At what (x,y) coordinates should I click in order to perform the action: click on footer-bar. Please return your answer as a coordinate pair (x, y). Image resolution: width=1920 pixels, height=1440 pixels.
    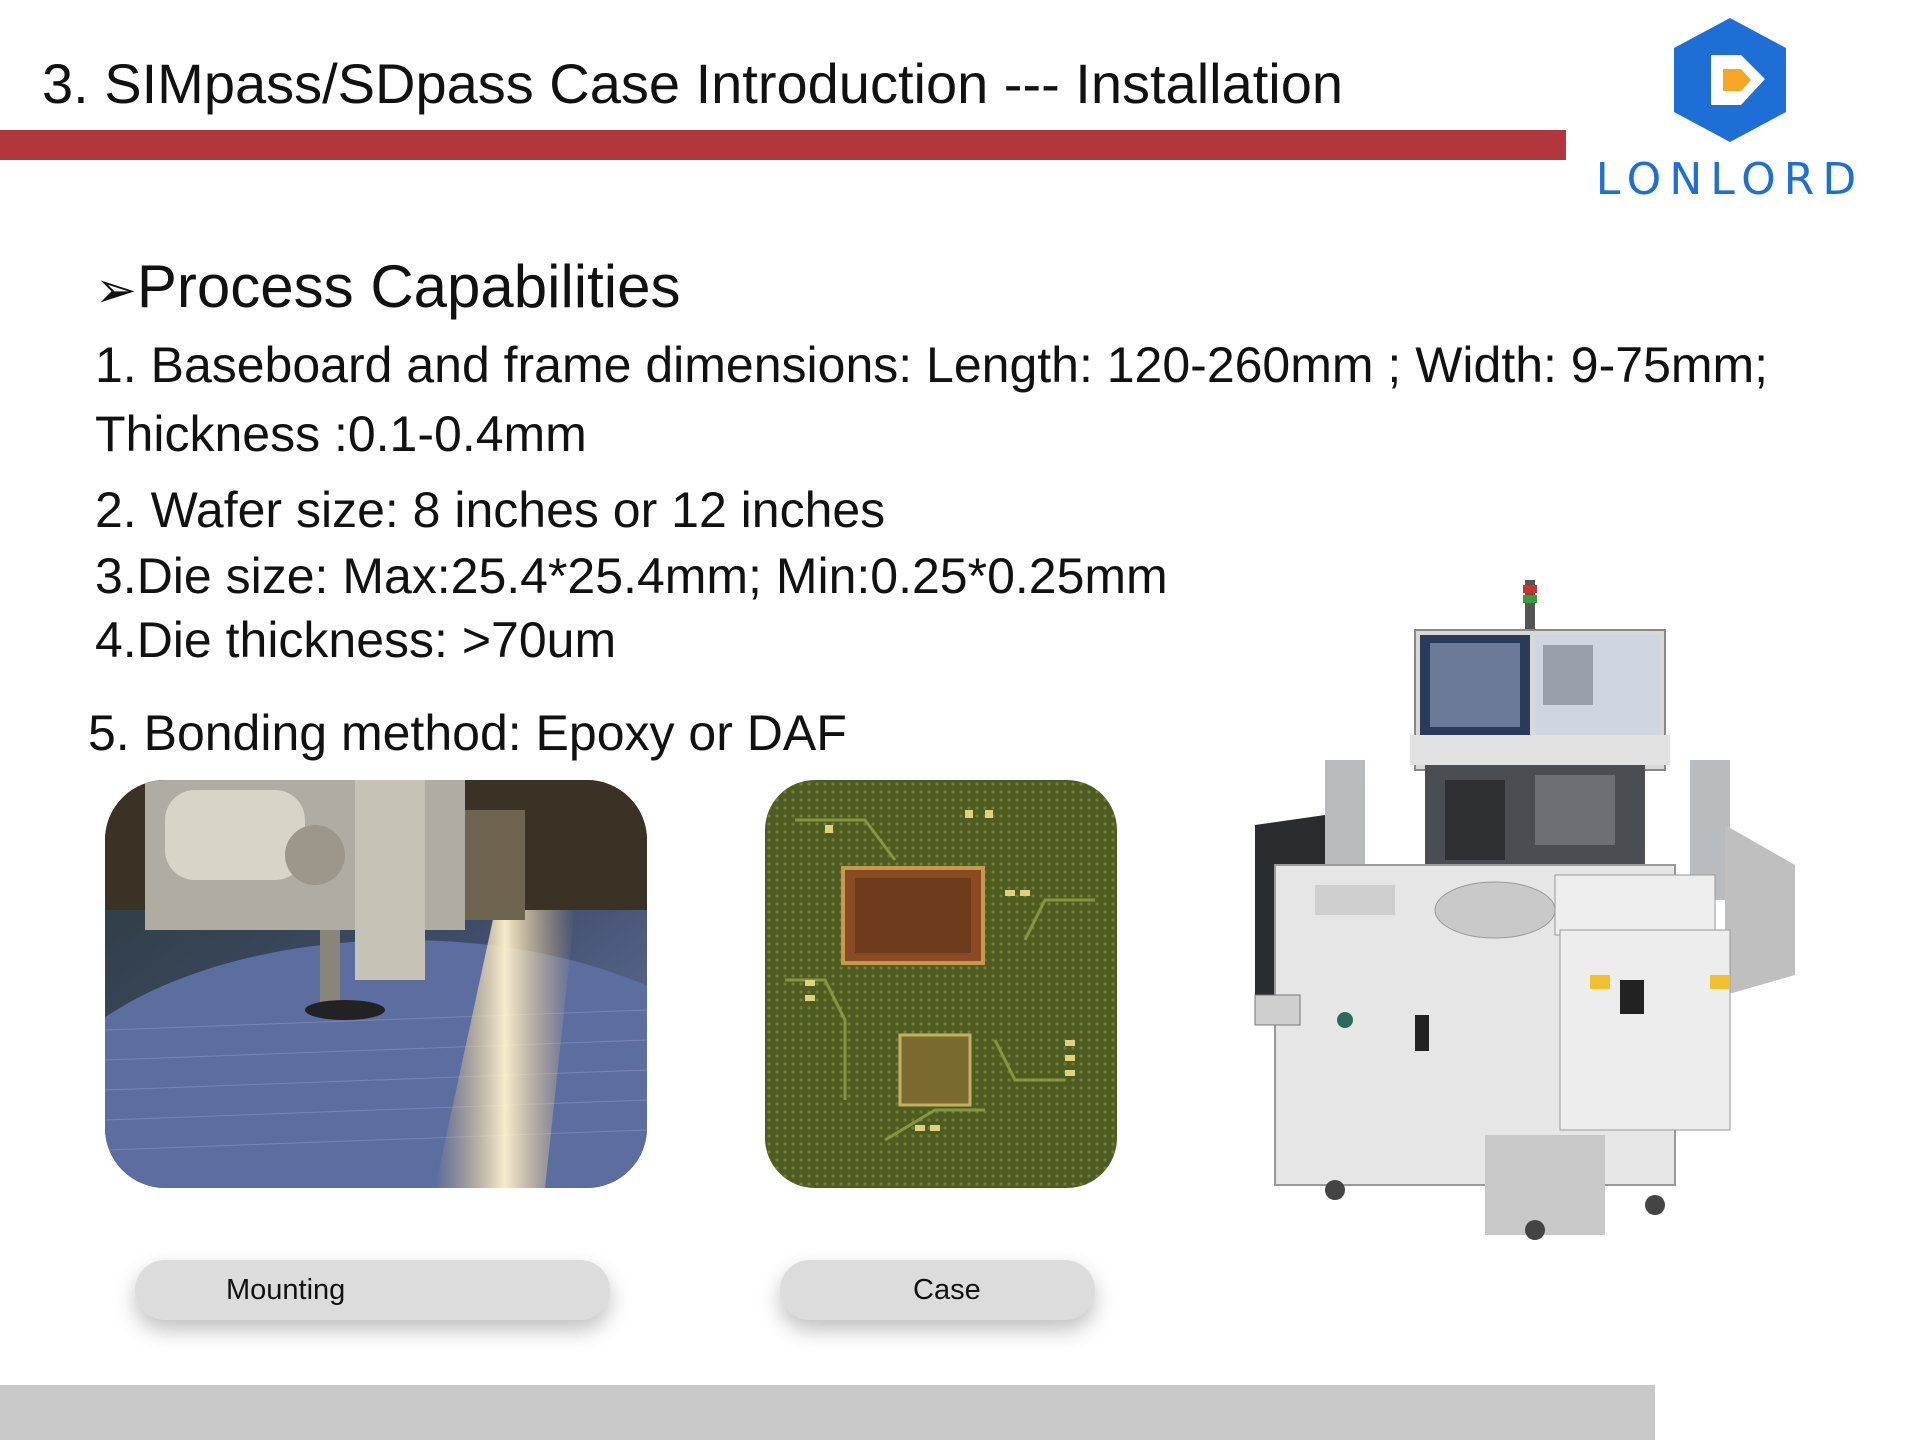
    Looking at the image, I should click on (827, 1412).